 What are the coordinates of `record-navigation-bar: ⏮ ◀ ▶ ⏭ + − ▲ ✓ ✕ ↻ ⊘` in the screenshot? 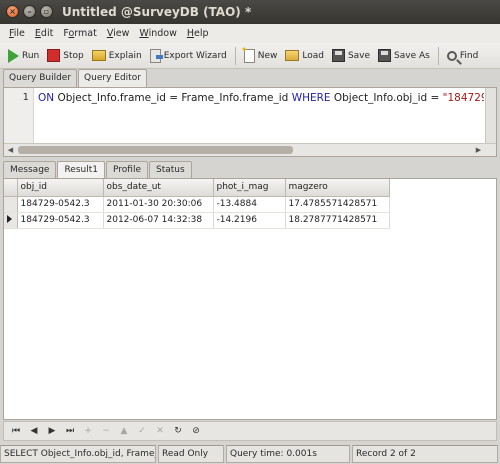 It's located at (250, 431).